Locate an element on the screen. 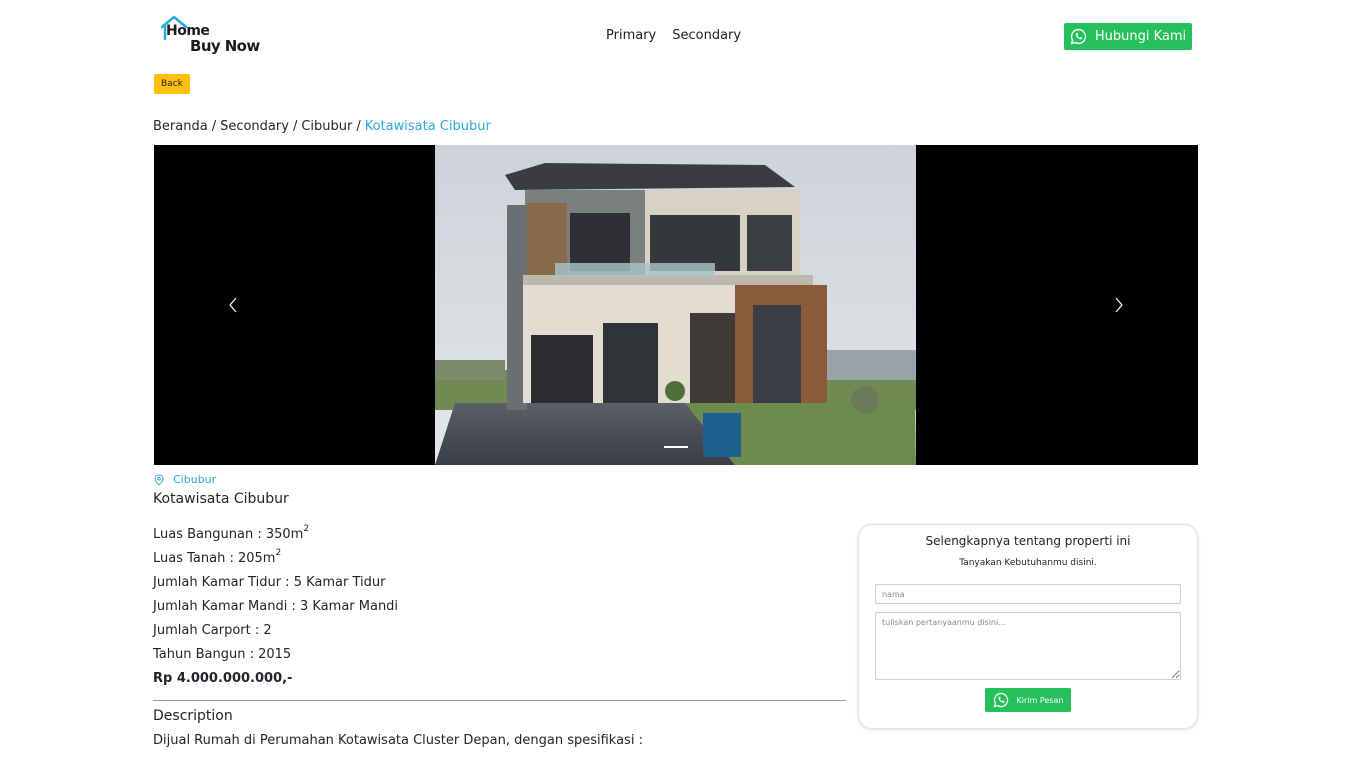 Image resolution: width=1350 pixels, height=768 pixels. chevron-right-icon is located at coordinates (1119, 305).